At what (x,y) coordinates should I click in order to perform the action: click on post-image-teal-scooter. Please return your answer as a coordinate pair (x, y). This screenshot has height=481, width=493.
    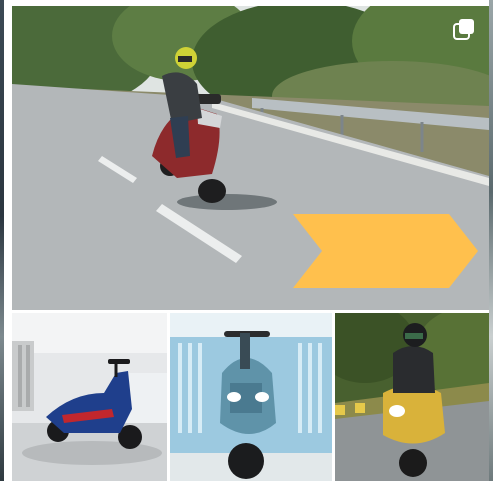
    Looking at the image, I should click on (251, 397).